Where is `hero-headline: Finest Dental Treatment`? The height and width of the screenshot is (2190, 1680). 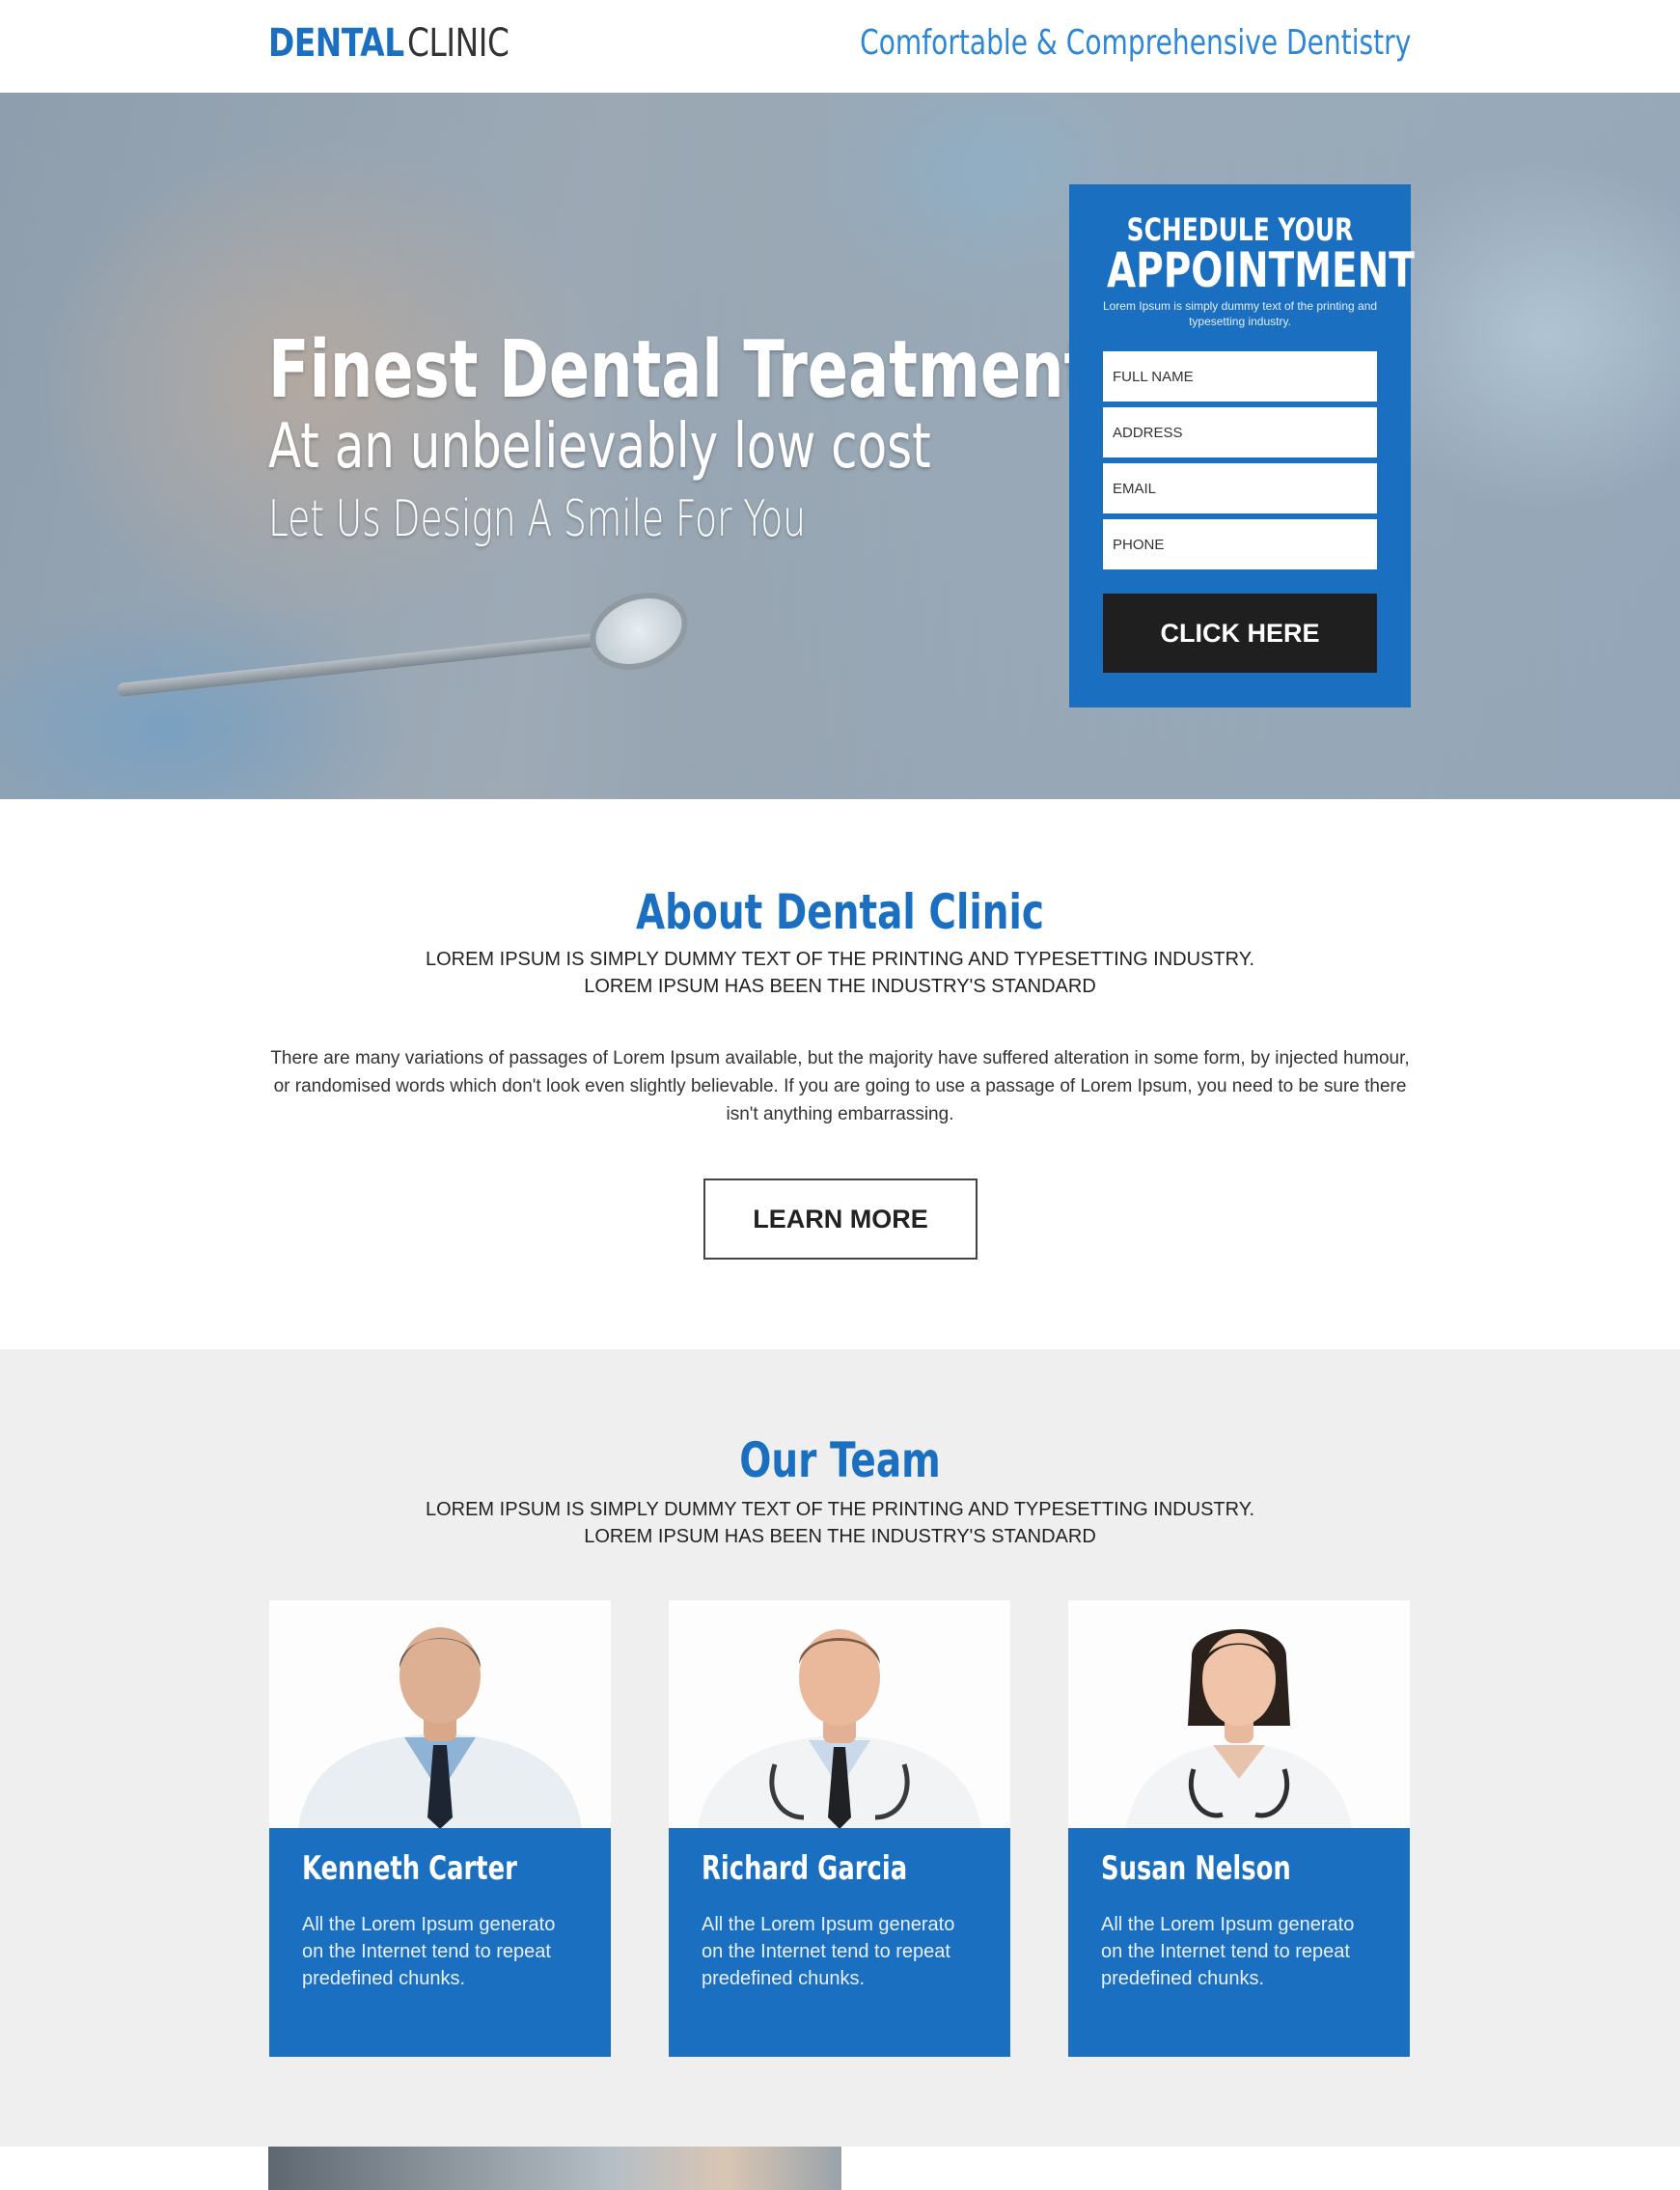
hero-headline: Finest Dental Treatment is located at coordinates (680, 370).